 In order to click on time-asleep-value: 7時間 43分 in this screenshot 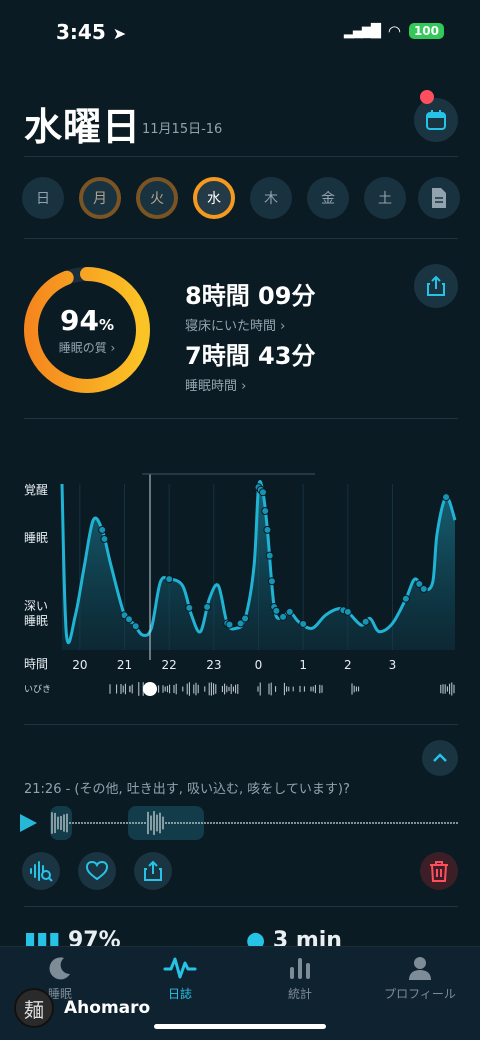, I will do `click(250, 356)`.